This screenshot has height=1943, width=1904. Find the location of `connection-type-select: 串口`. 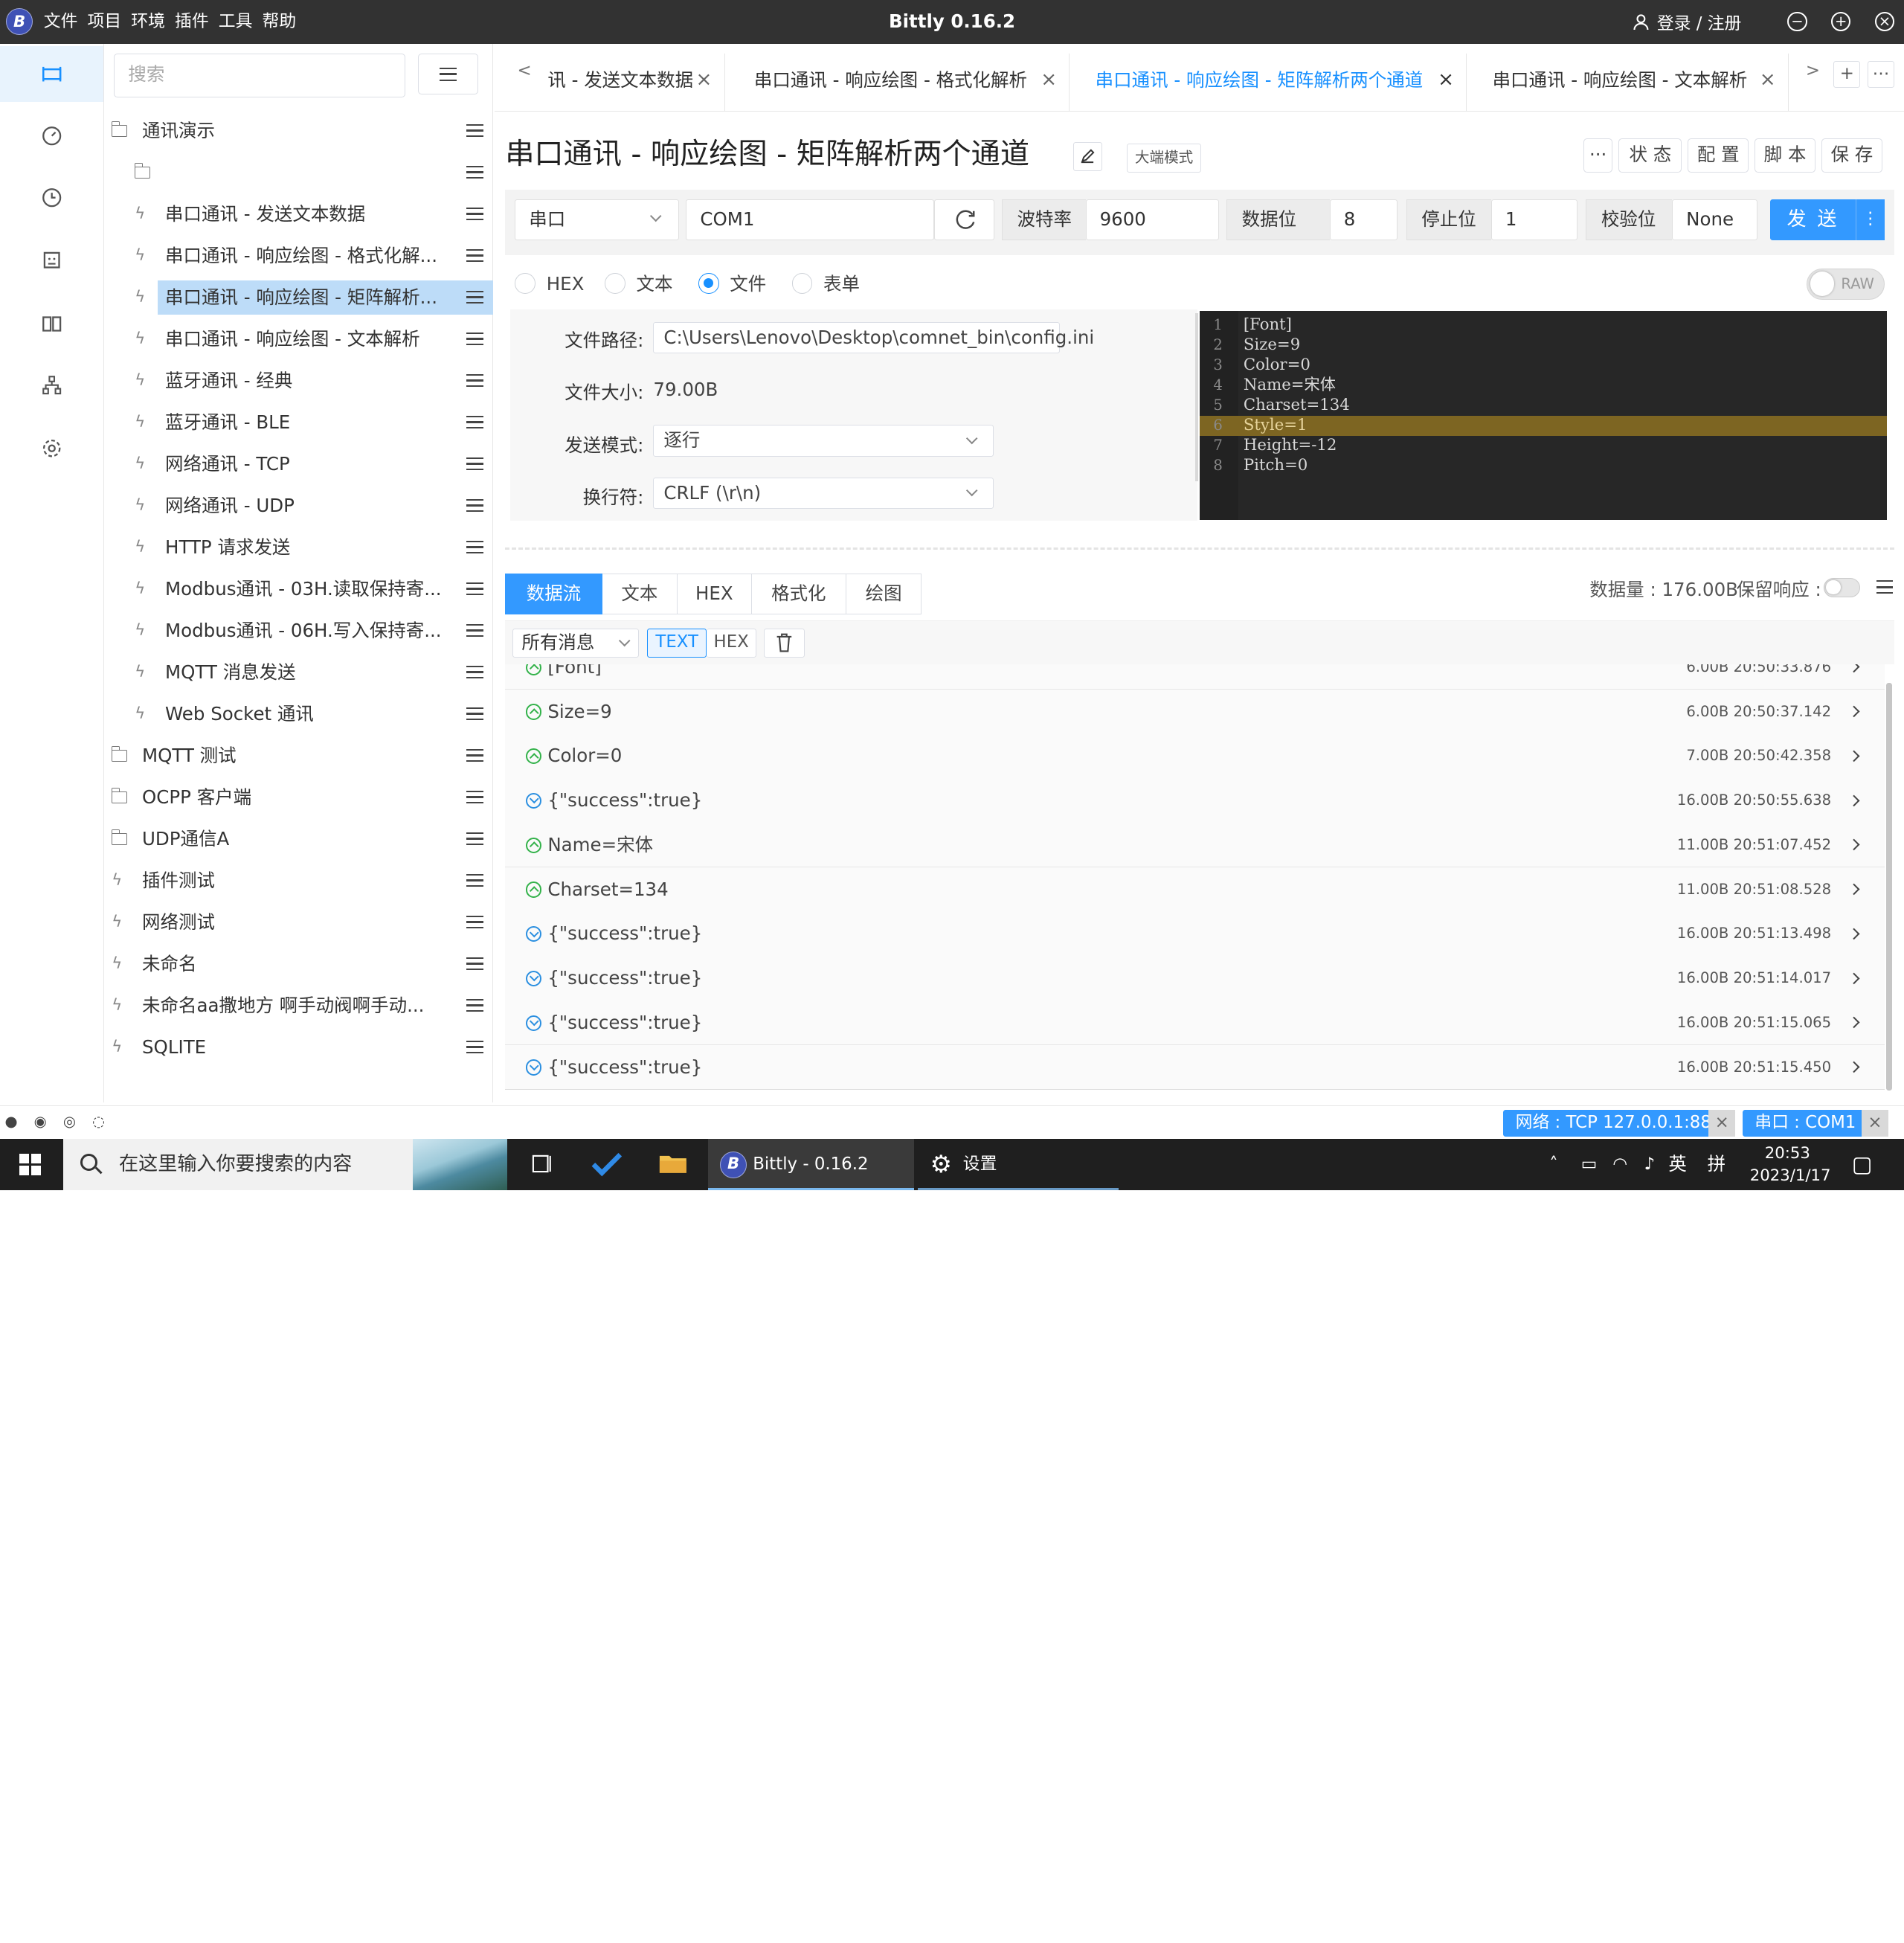

connection-type-select: 串口 is located at coordinates (596, 220).